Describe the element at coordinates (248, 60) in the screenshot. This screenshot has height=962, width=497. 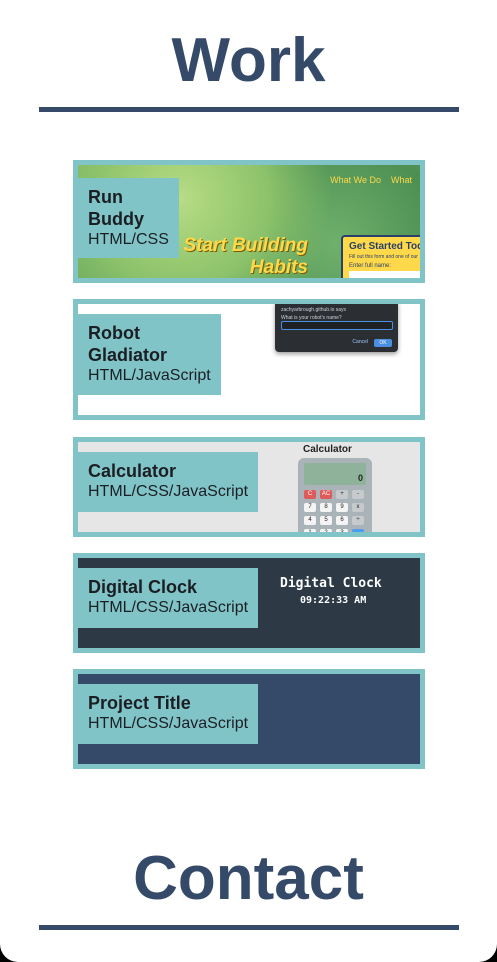
I see `work-heading: Work` at that location.